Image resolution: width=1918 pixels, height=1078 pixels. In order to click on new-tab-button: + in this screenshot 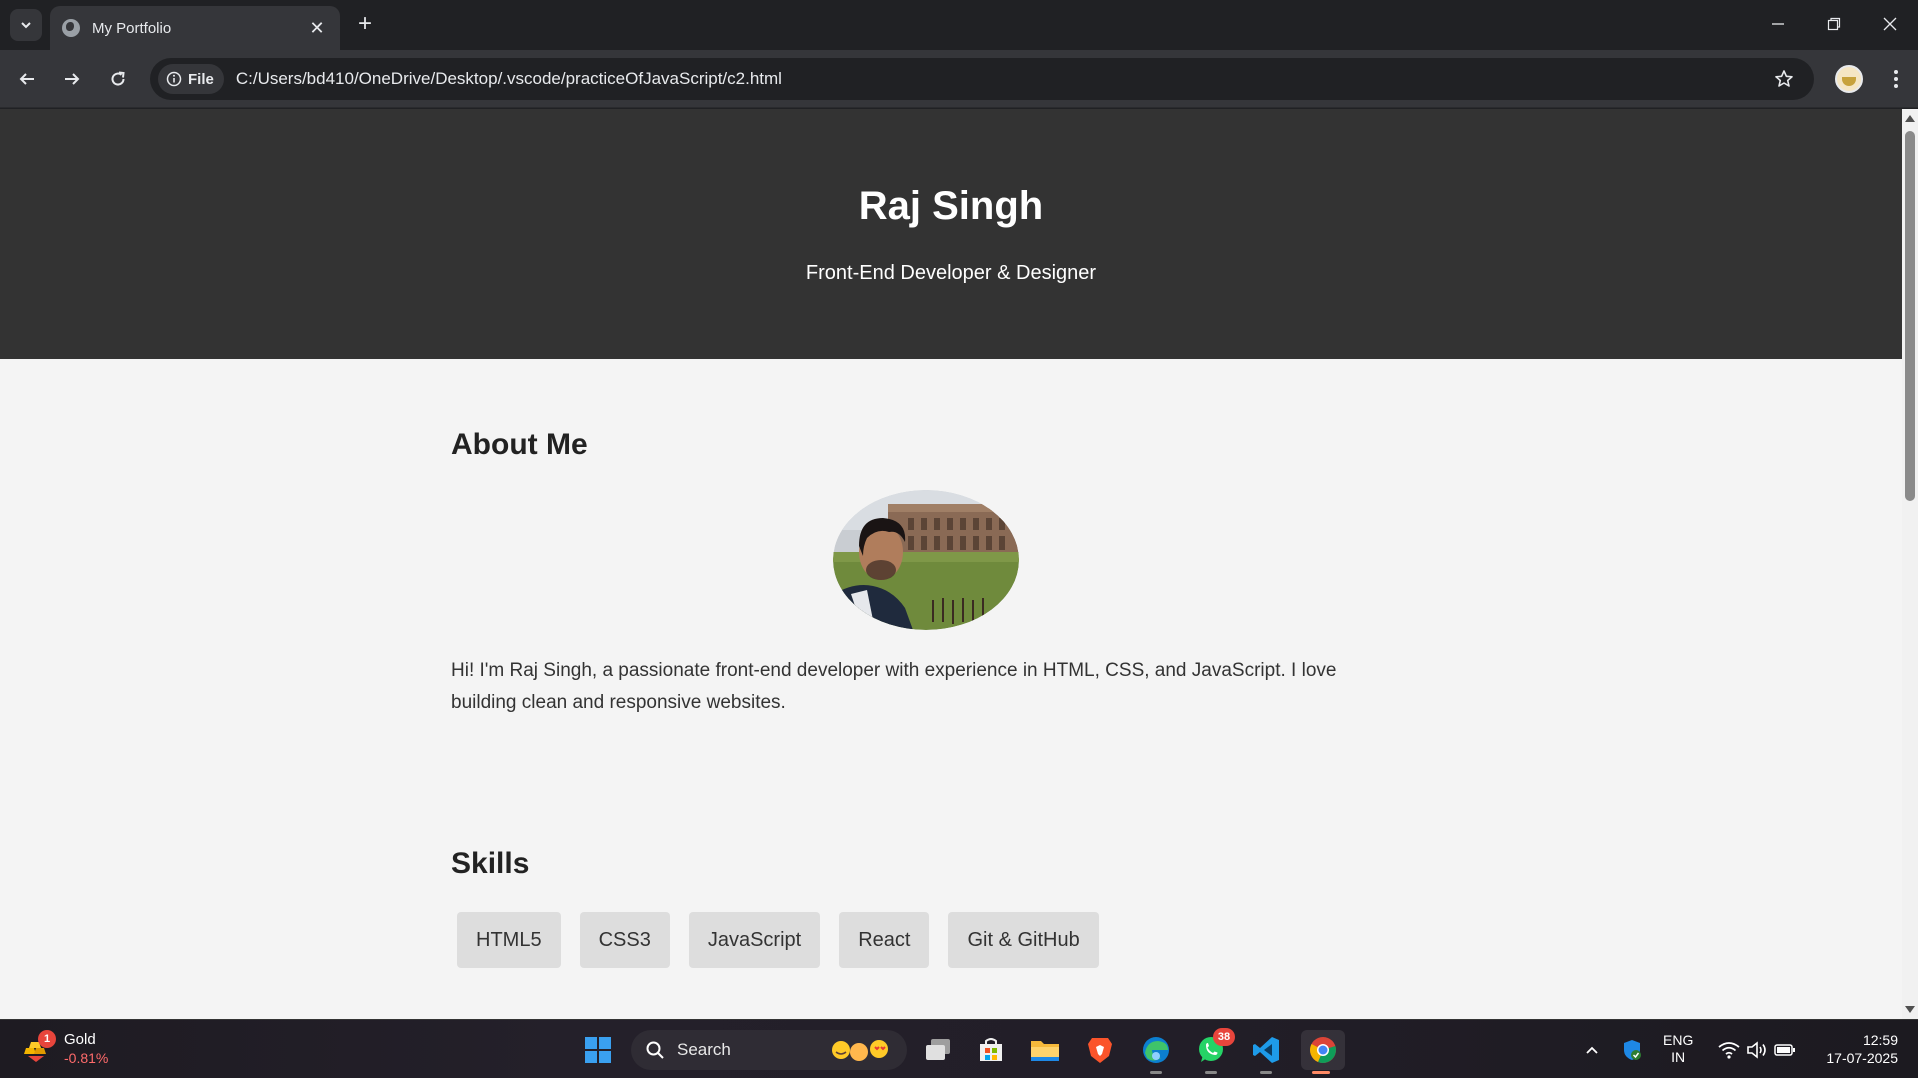, I will do `click(365, 25)`.